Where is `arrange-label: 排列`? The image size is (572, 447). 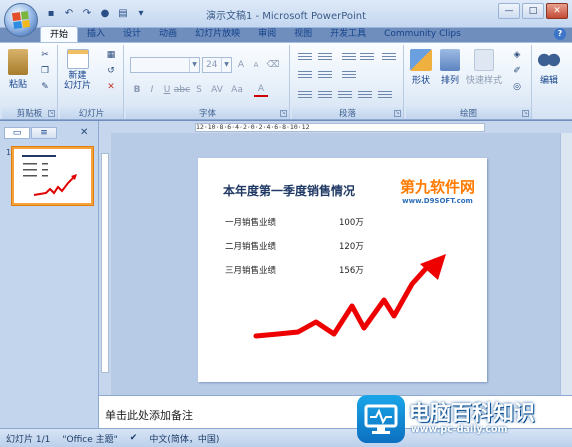 arrange-label: 排列 is located at coordinates (449, 81).